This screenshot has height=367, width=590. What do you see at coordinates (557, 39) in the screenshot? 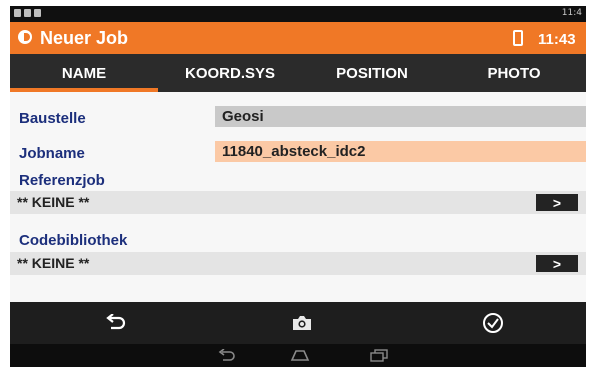
I see `clock: 11:43` at bounding box center [557, 39].